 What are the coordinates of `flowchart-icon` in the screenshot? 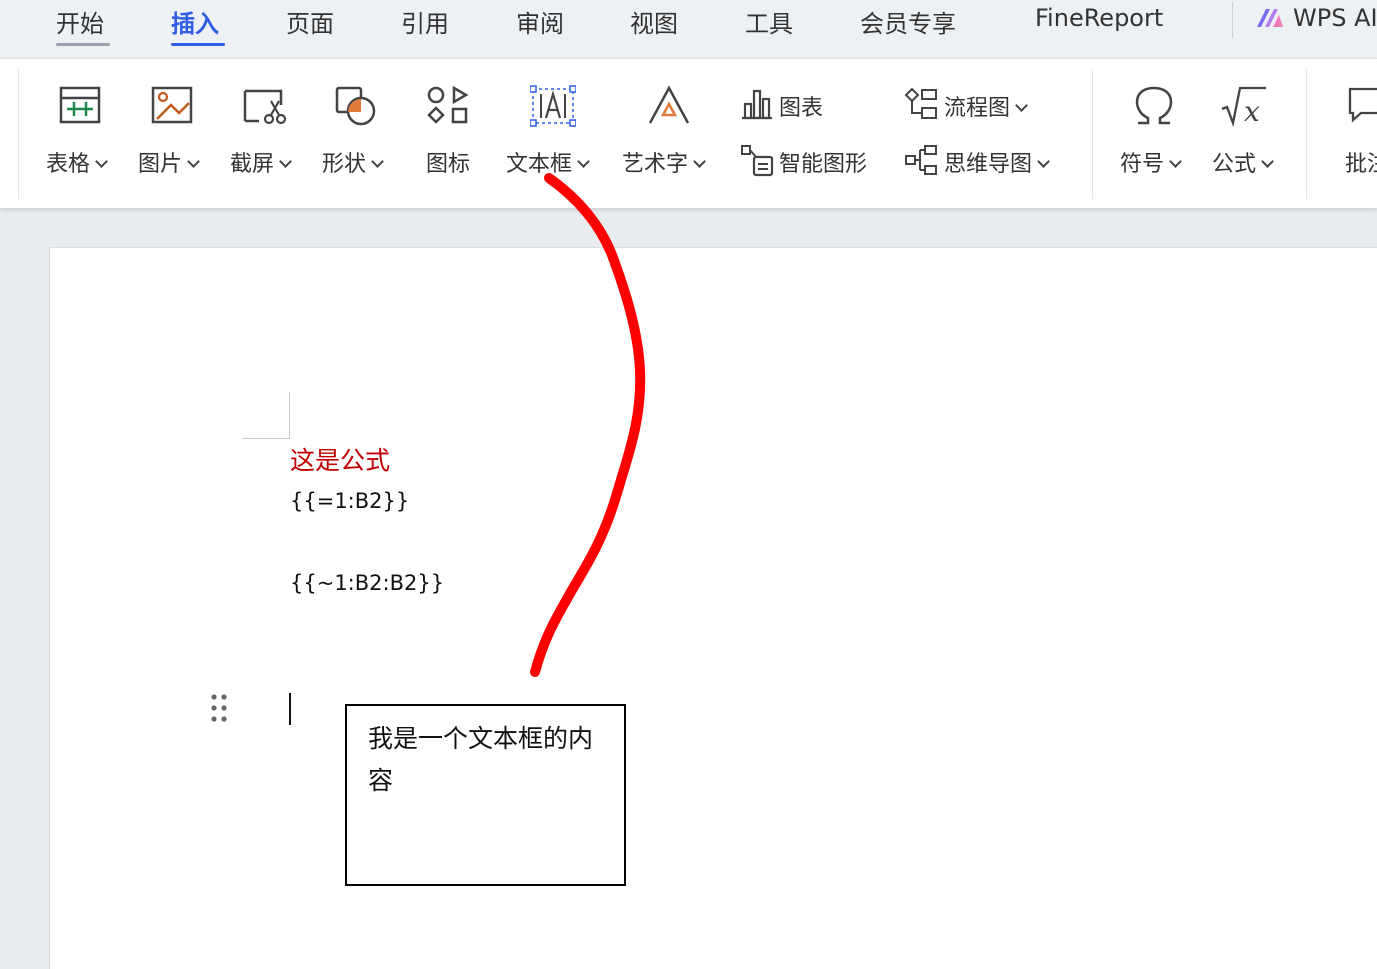 It's located at (921, 104).